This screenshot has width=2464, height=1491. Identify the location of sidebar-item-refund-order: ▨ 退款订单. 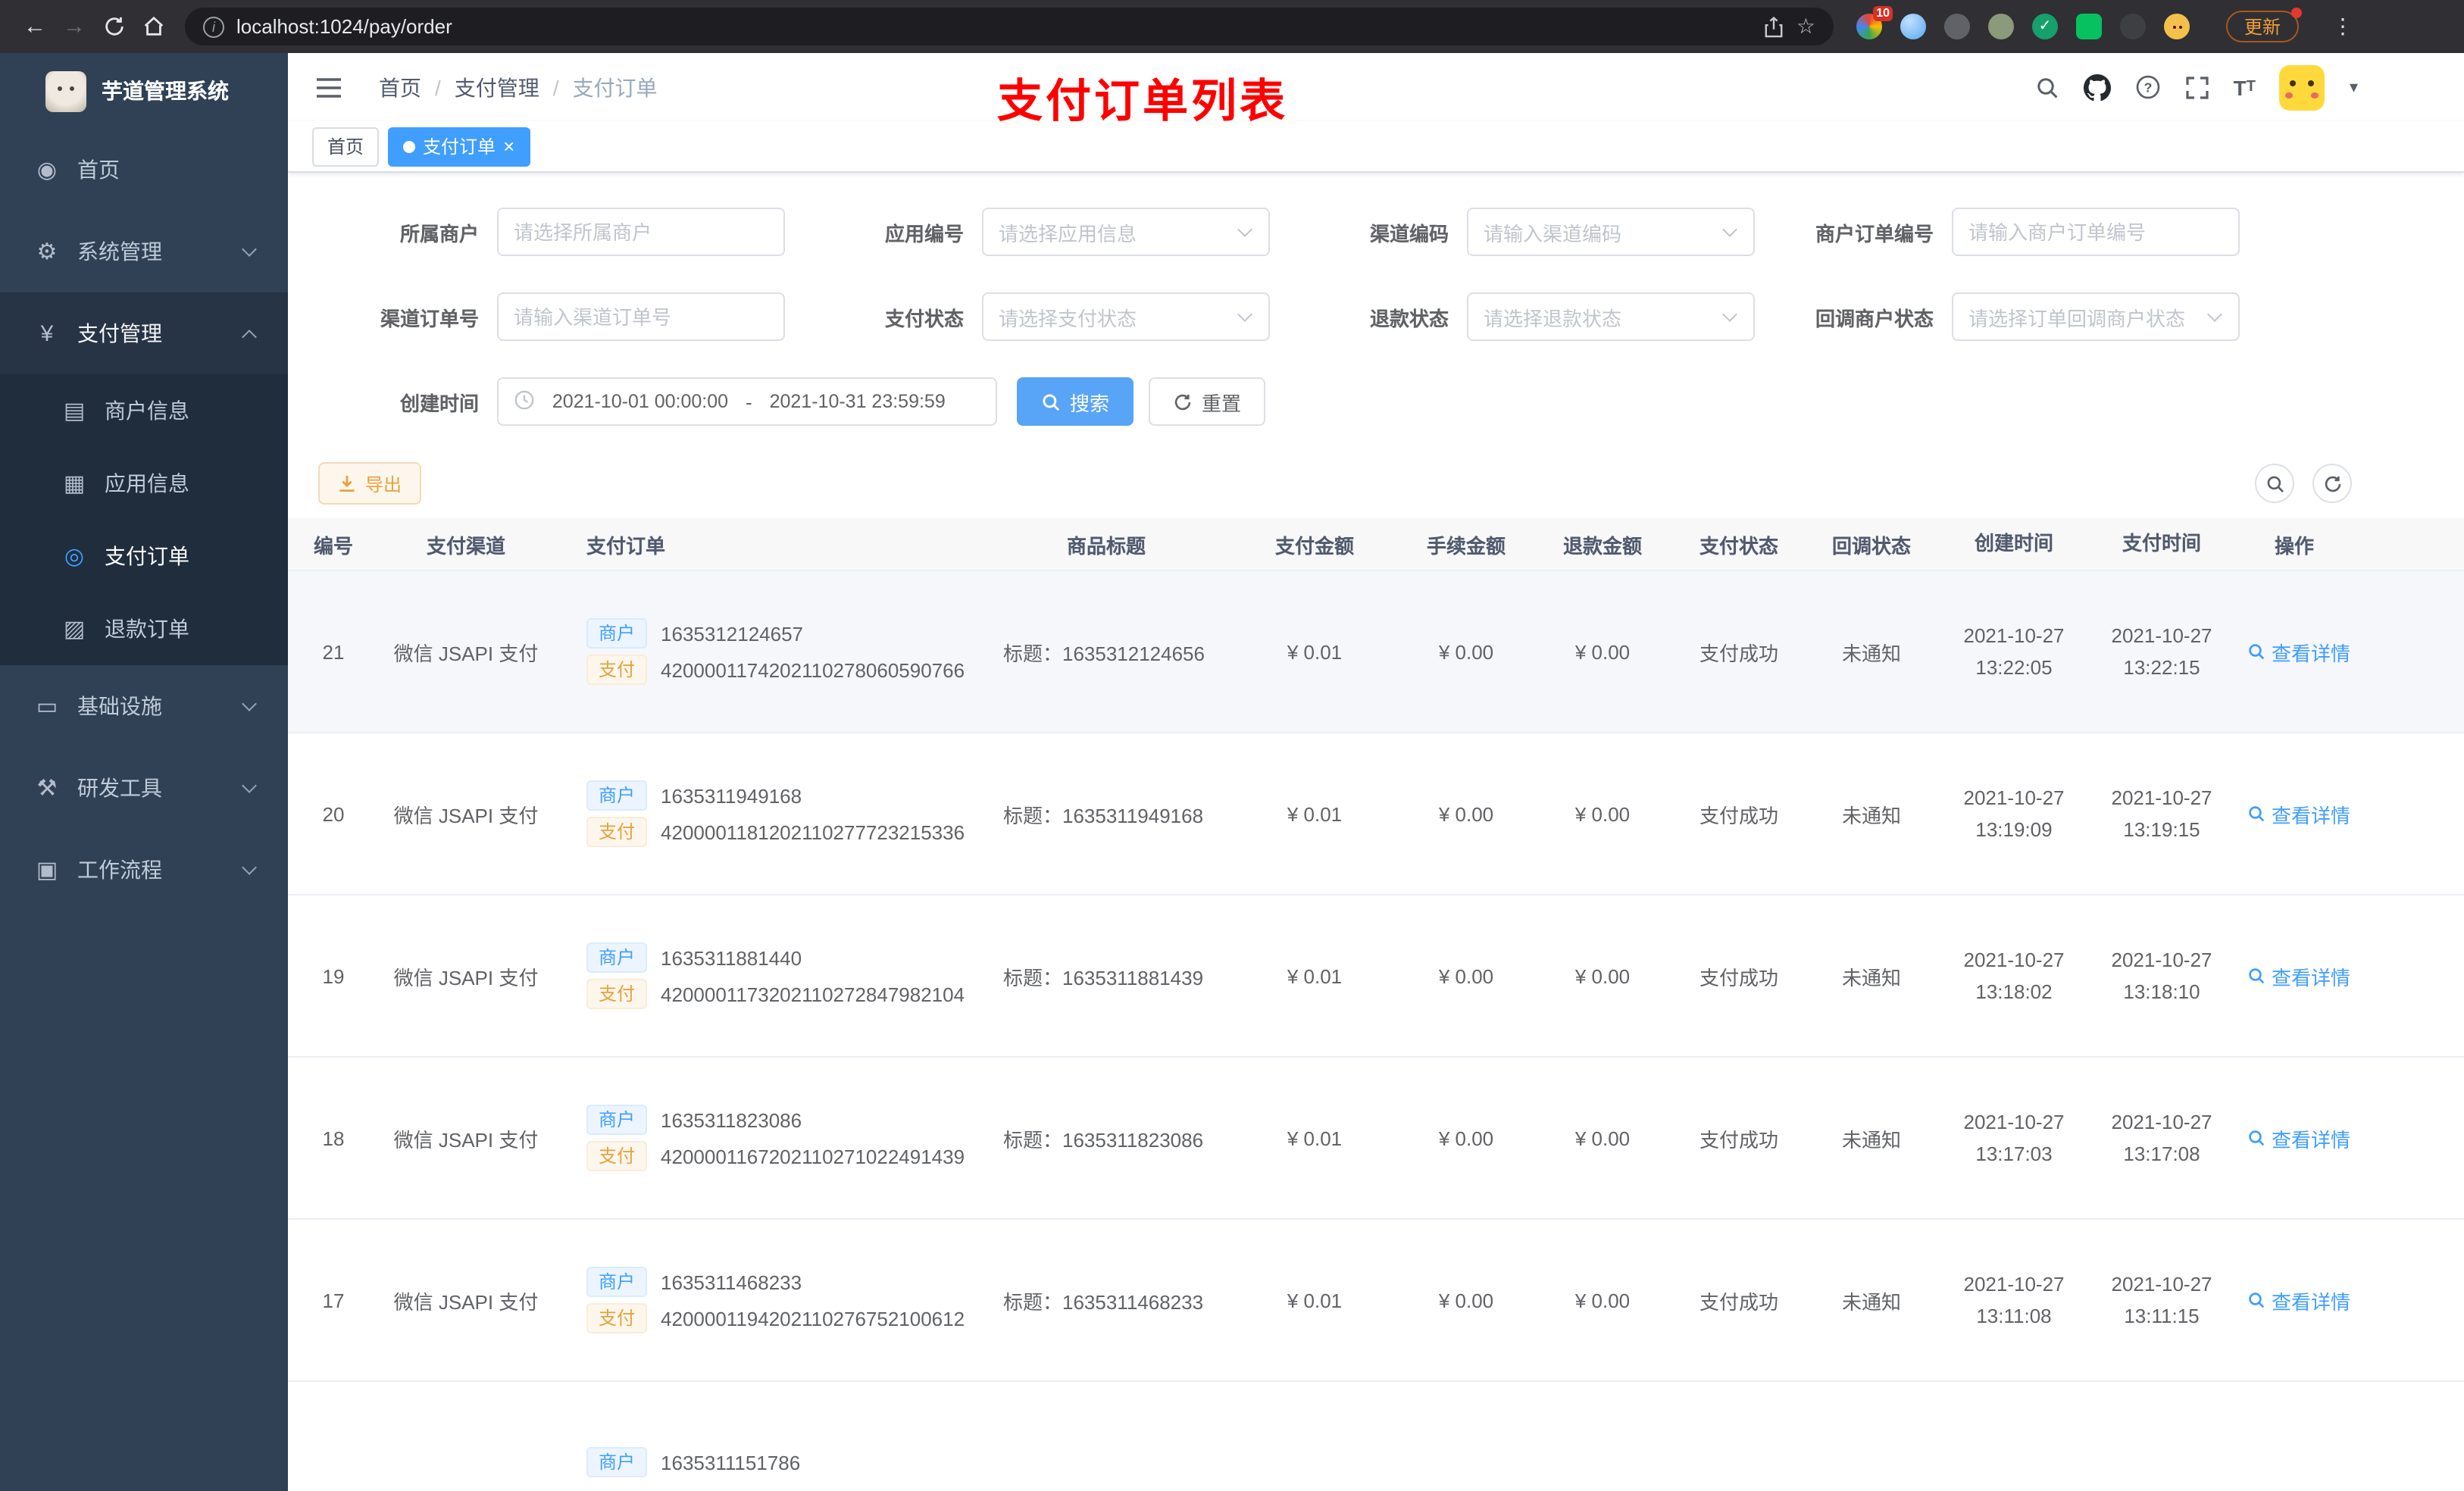
(144, 628).